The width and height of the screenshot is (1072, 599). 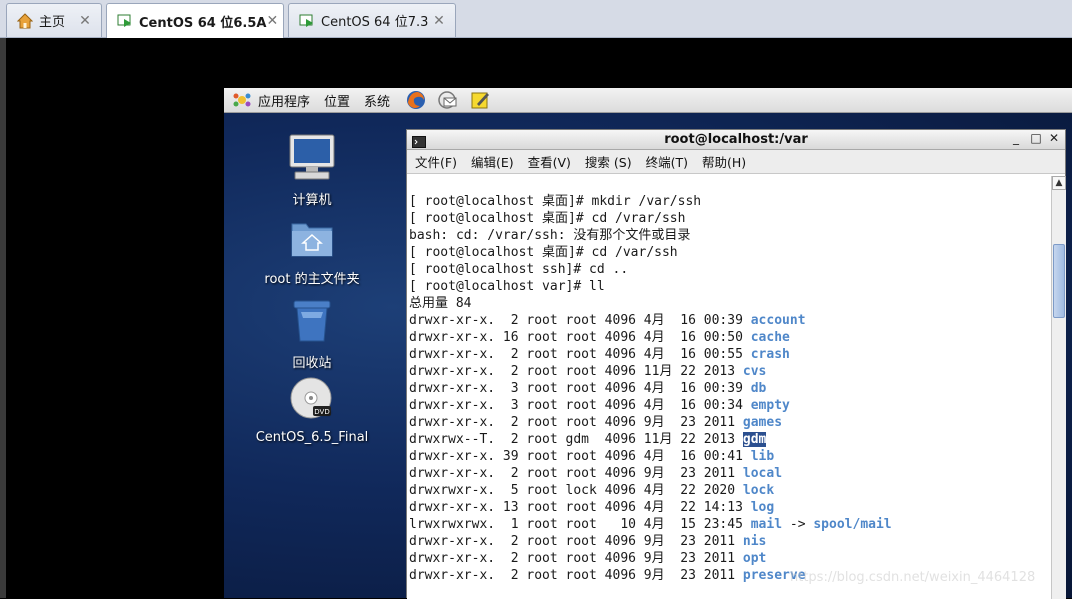 I want to click on directory-name: account, so click(x=778, y=320).